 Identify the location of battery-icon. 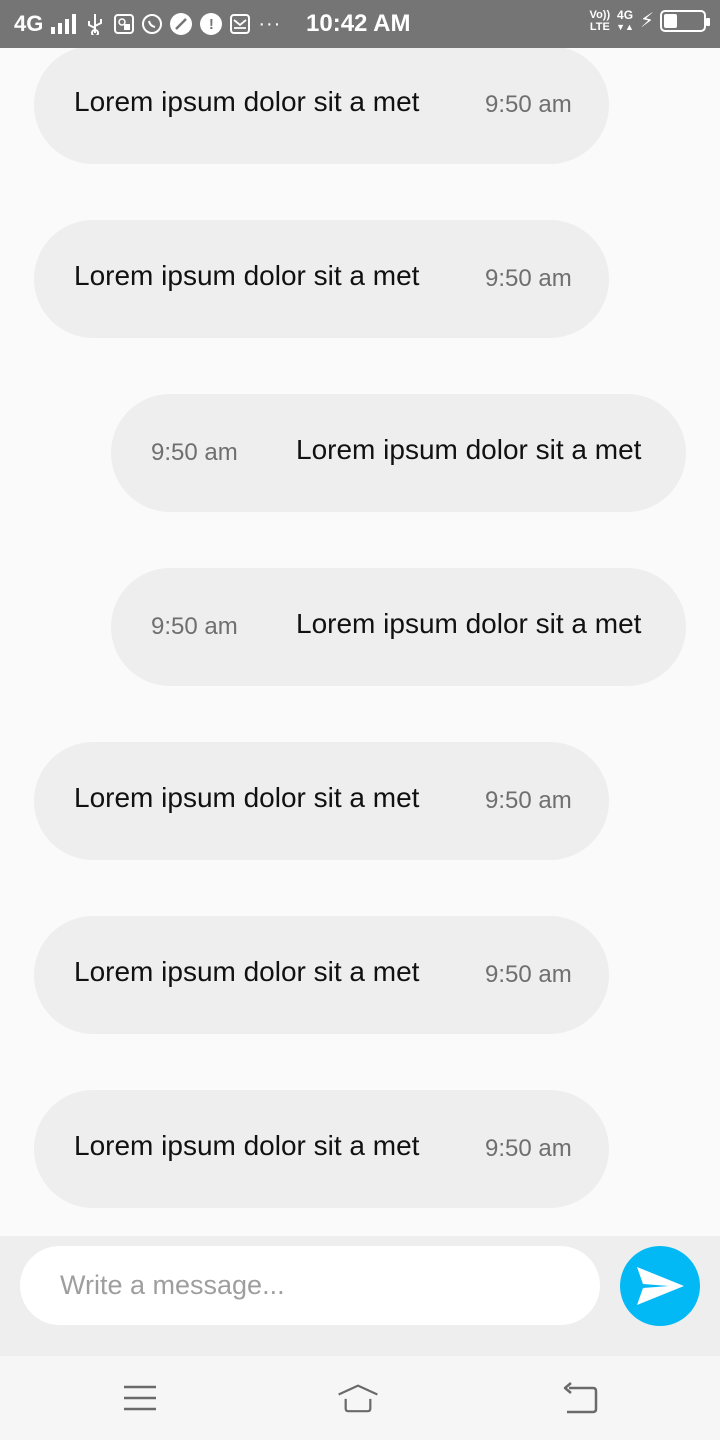
(685, 20).